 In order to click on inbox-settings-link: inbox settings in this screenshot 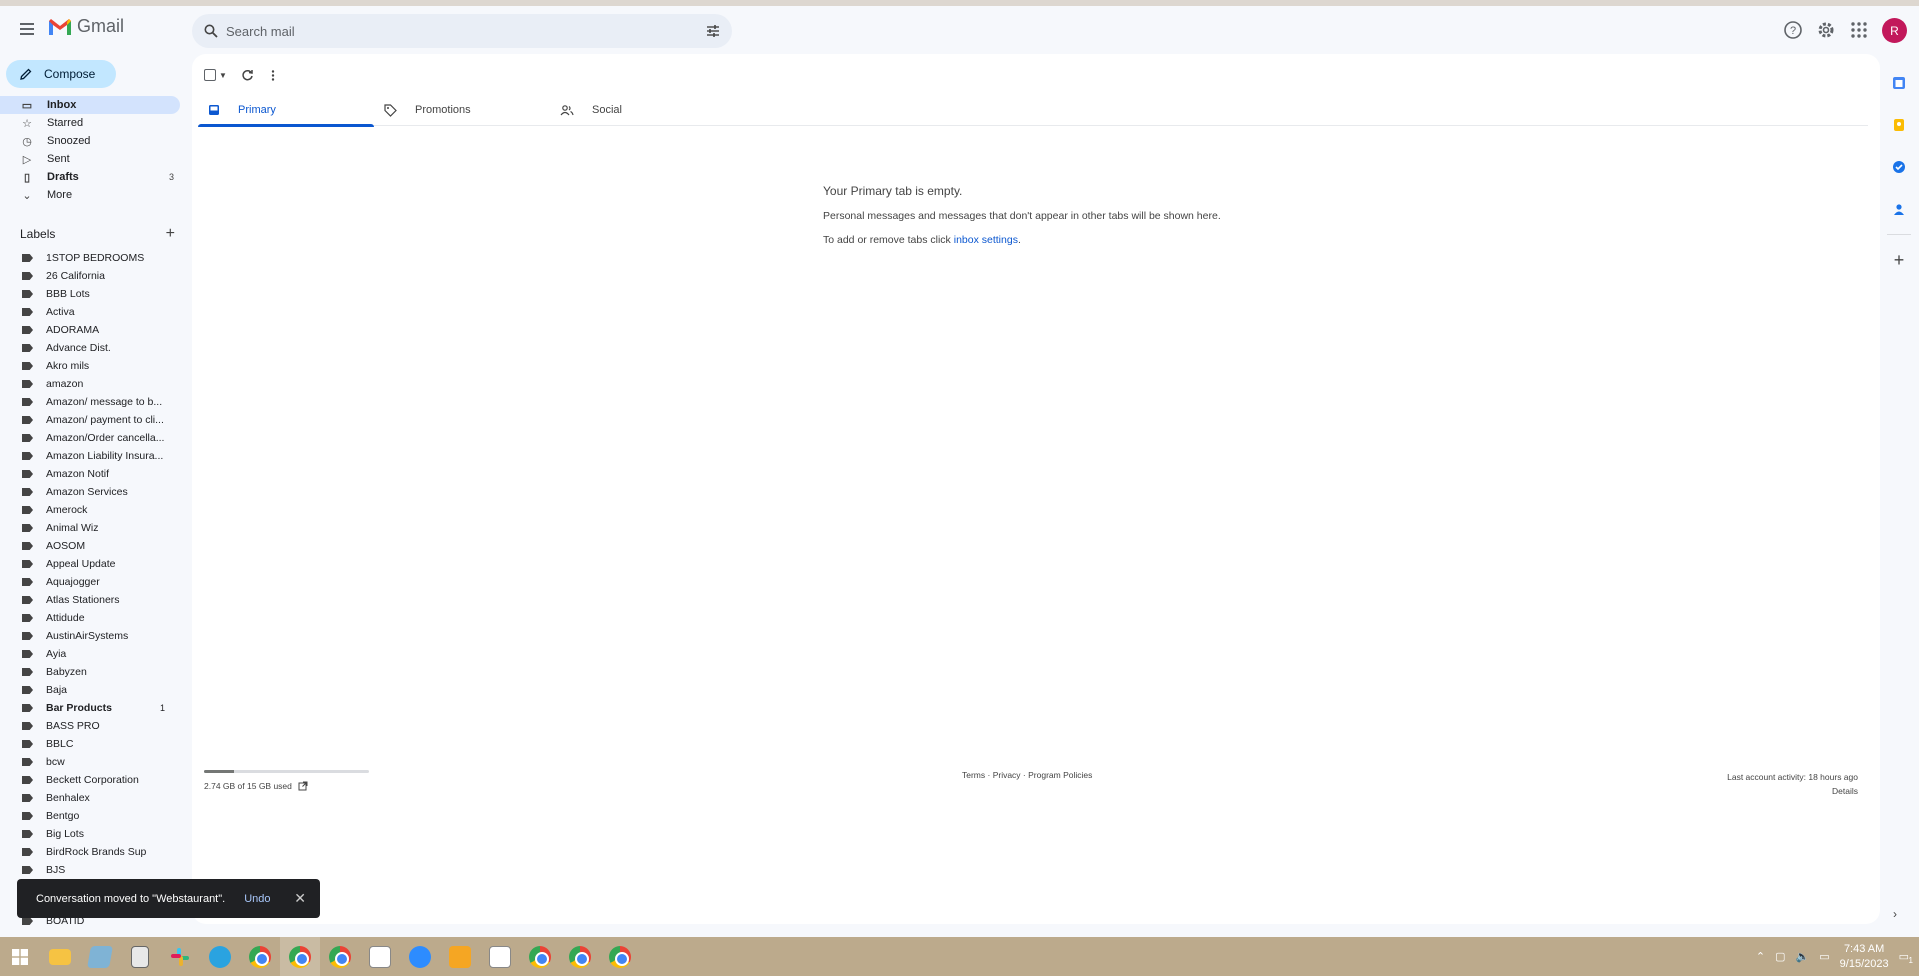, I will do `click(986, 240)`.